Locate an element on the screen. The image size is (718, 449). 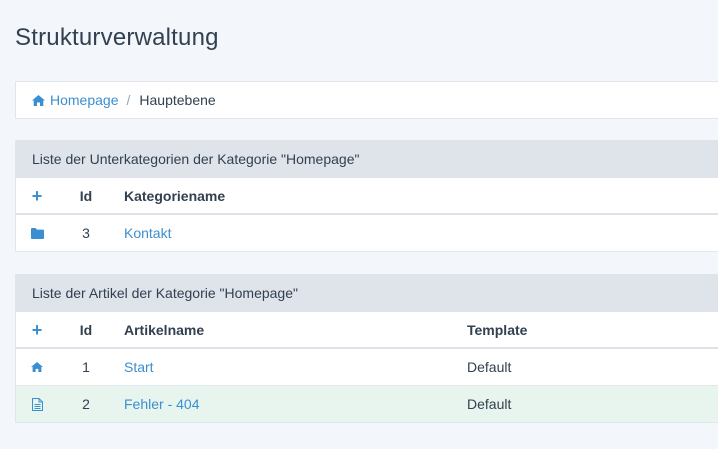
categories-table-header: + Id Kategoriename is located at coordinates (367, 196).